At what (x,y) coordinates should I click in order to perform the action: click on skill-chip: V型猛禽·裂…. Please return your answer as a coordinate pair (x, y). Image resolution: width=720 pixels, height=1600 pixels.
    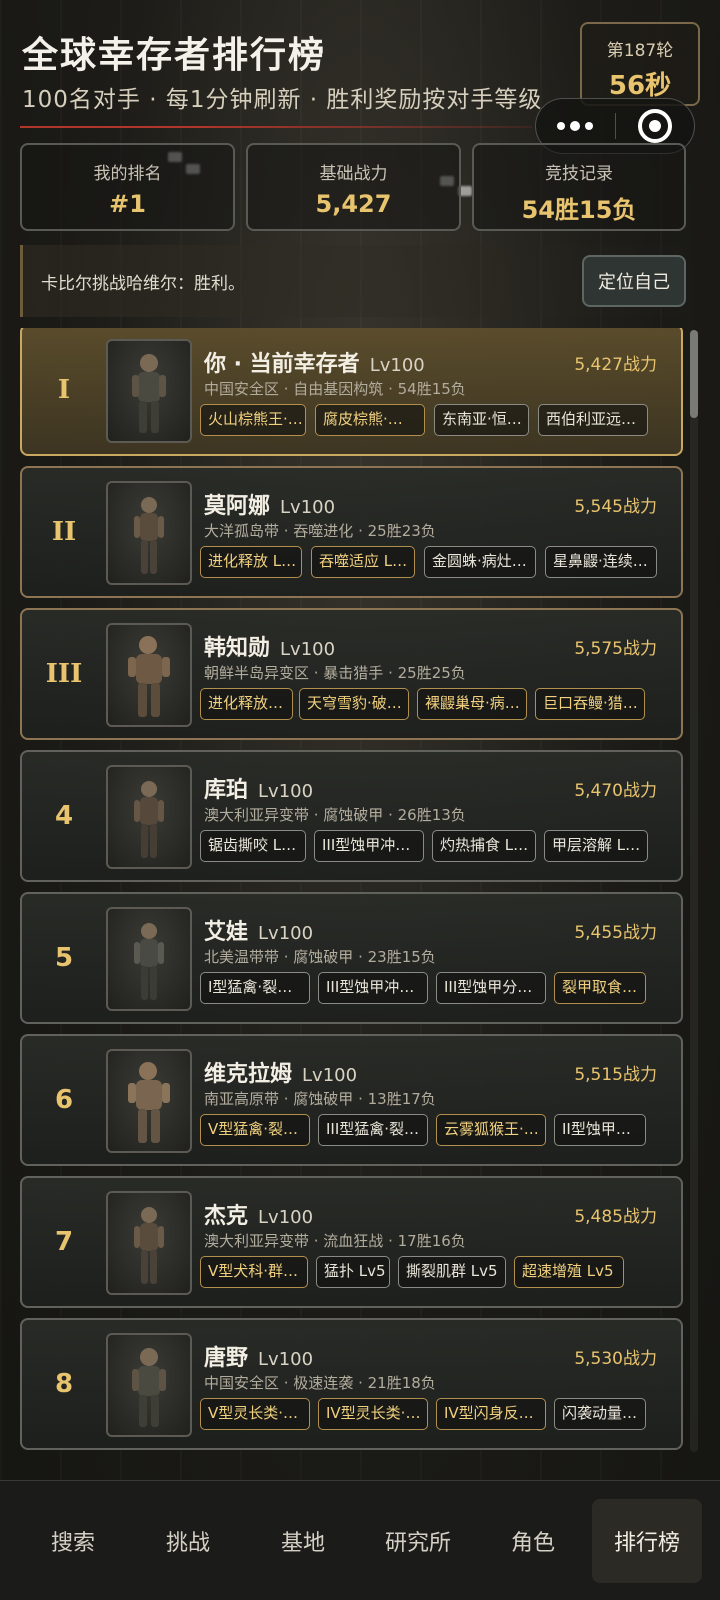
    Looking at the image, I should click on (255, 1130).